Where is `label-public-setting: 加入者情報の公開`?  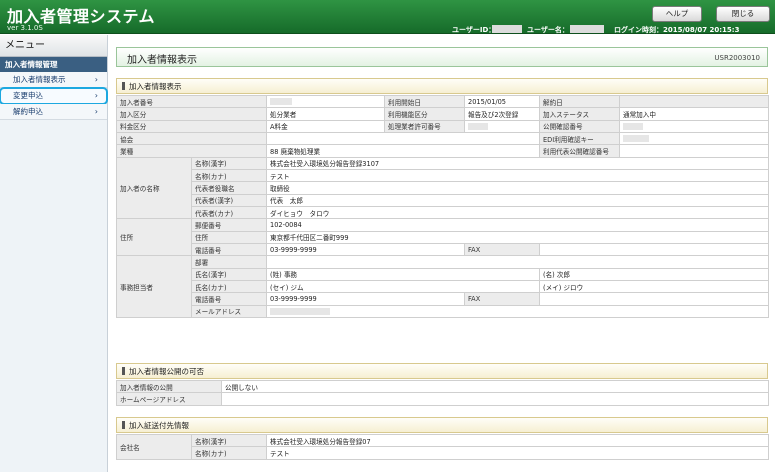
label-public-setting: 加入者情報の公開 is located at coordinates (169, 386).